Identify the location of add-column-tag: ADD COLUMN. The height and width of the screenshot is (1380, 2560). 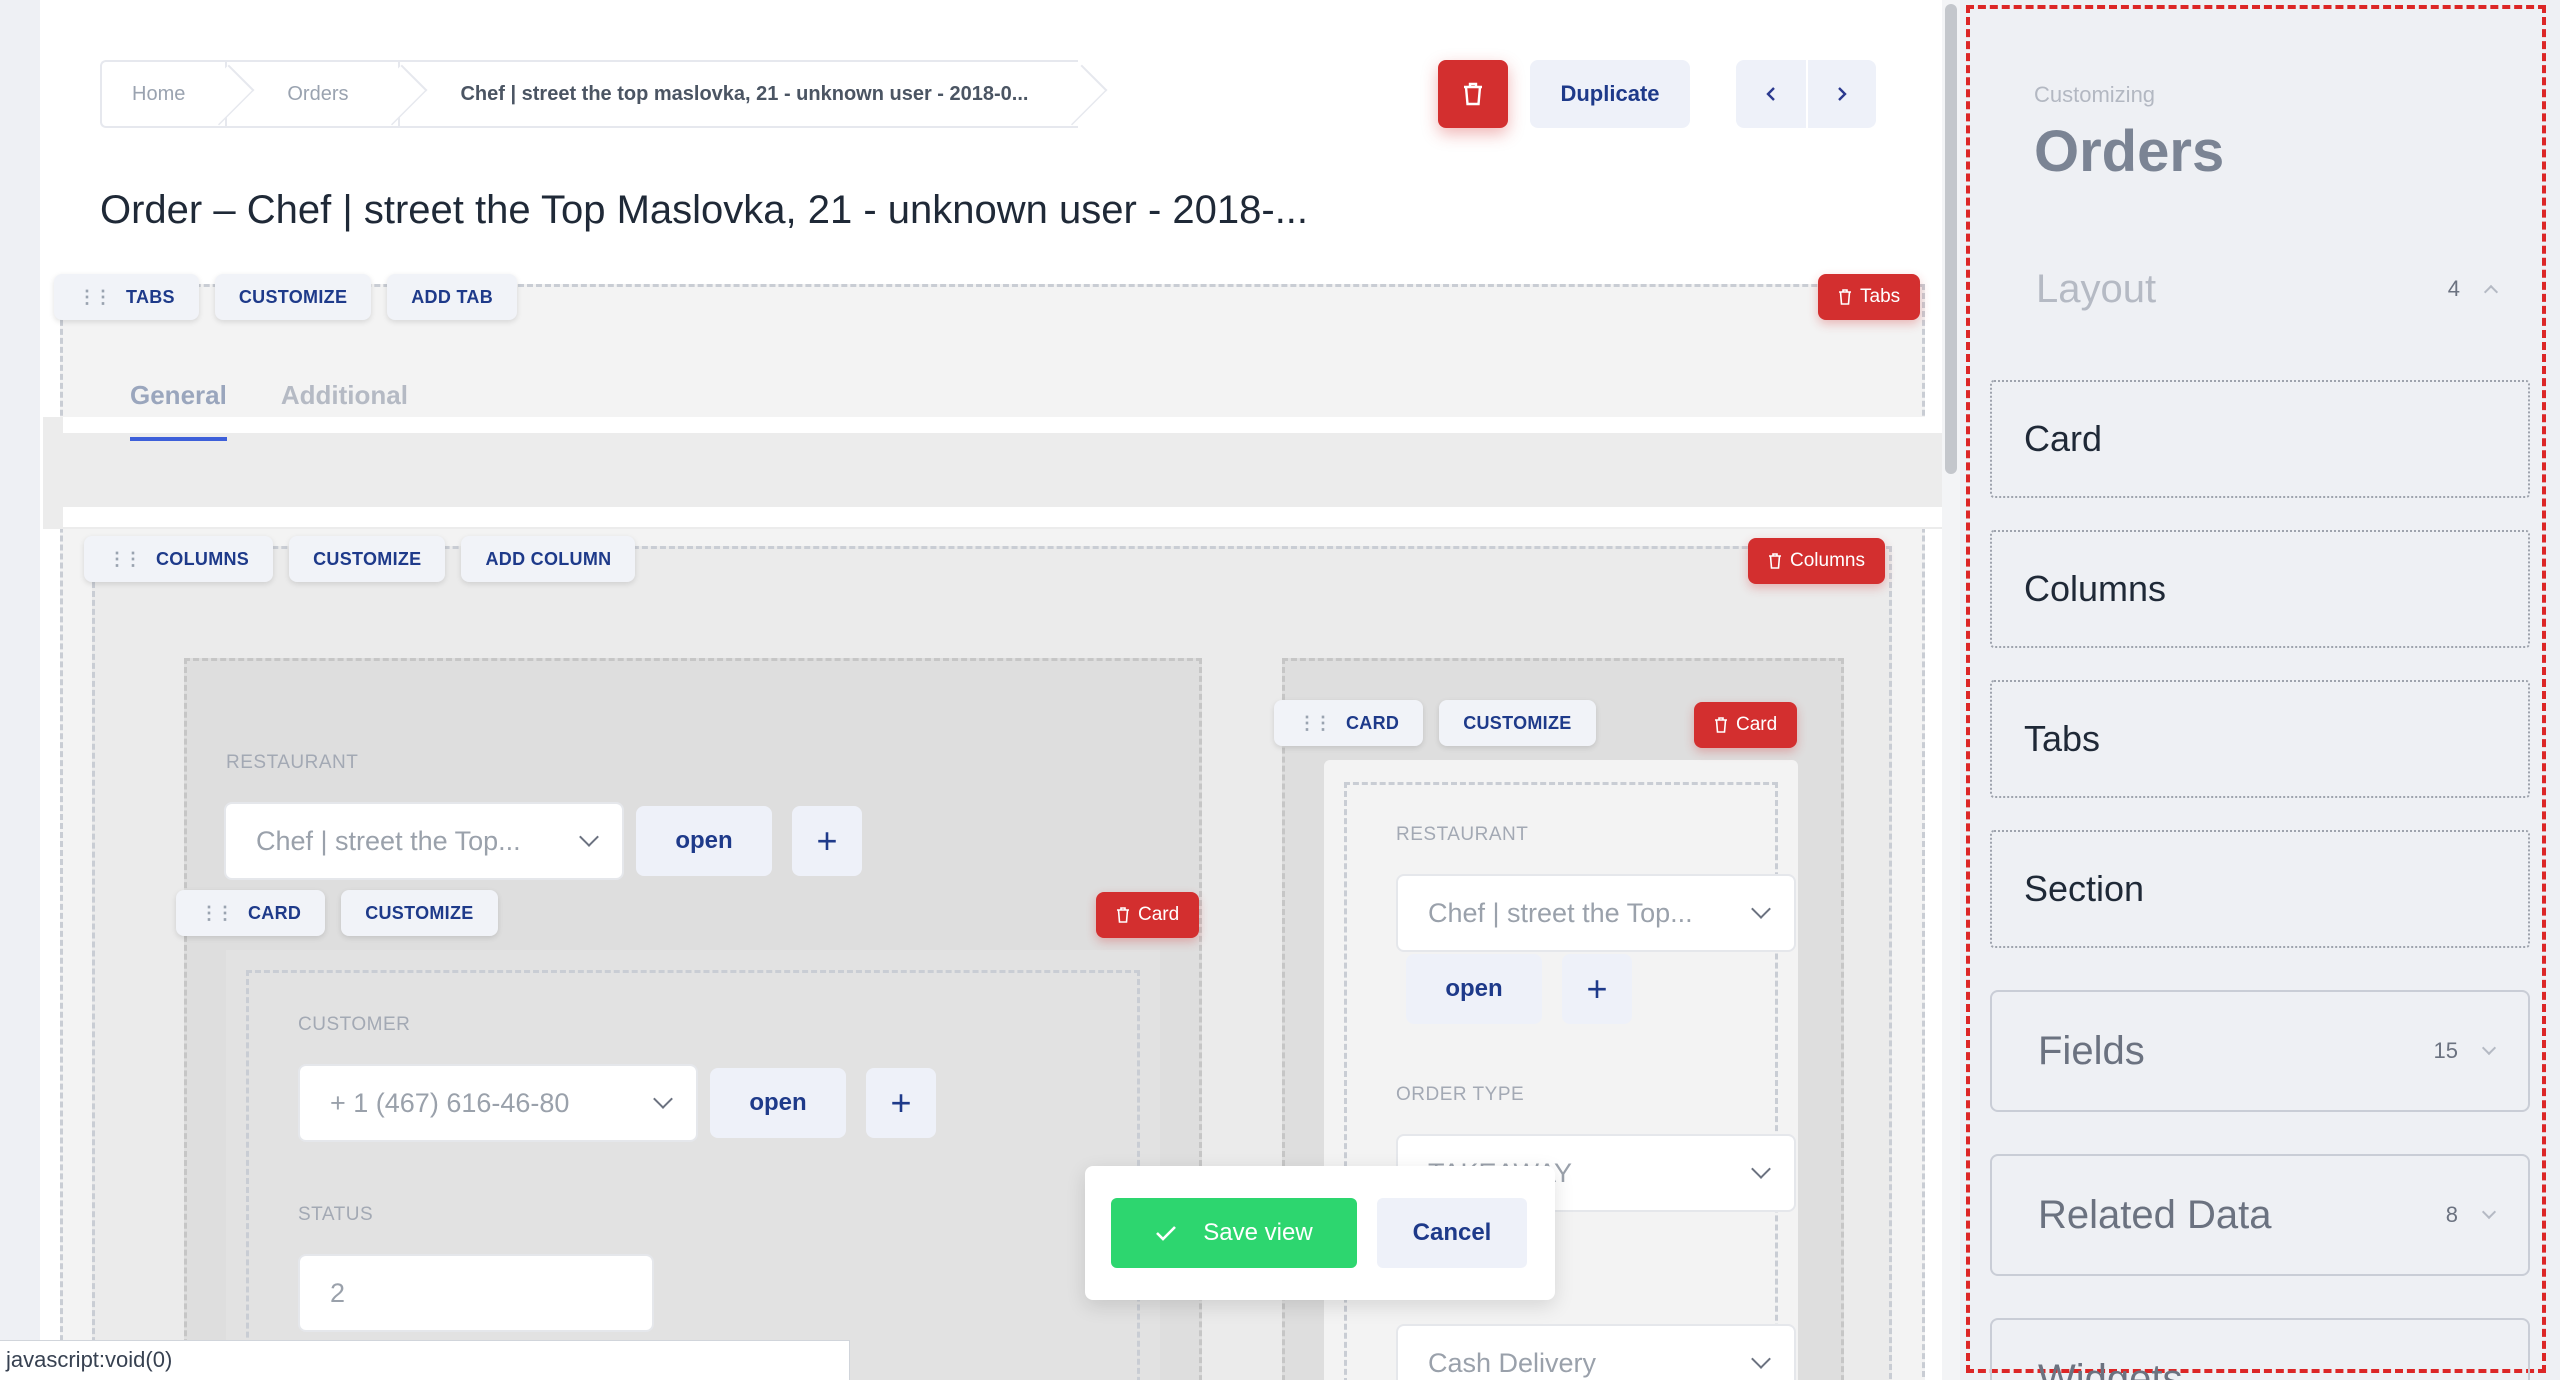
(548, 559).